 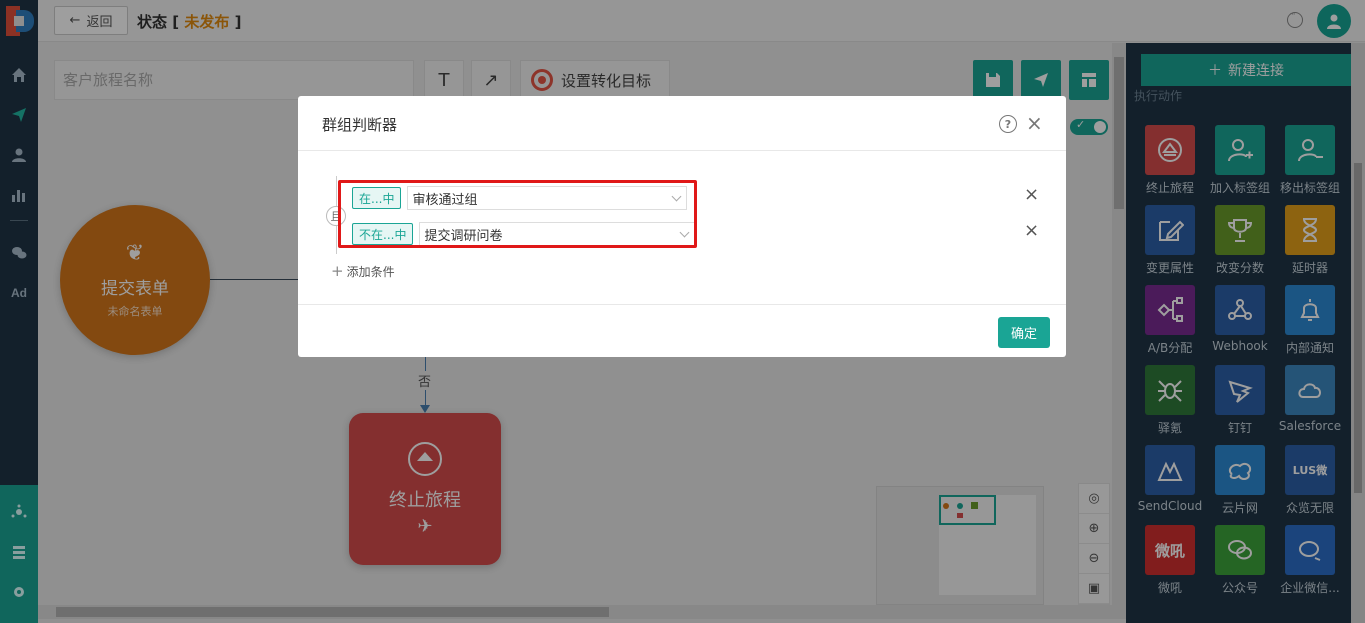 I want to click on group-select-value: 审核通过组, so click(x=445, y=200).